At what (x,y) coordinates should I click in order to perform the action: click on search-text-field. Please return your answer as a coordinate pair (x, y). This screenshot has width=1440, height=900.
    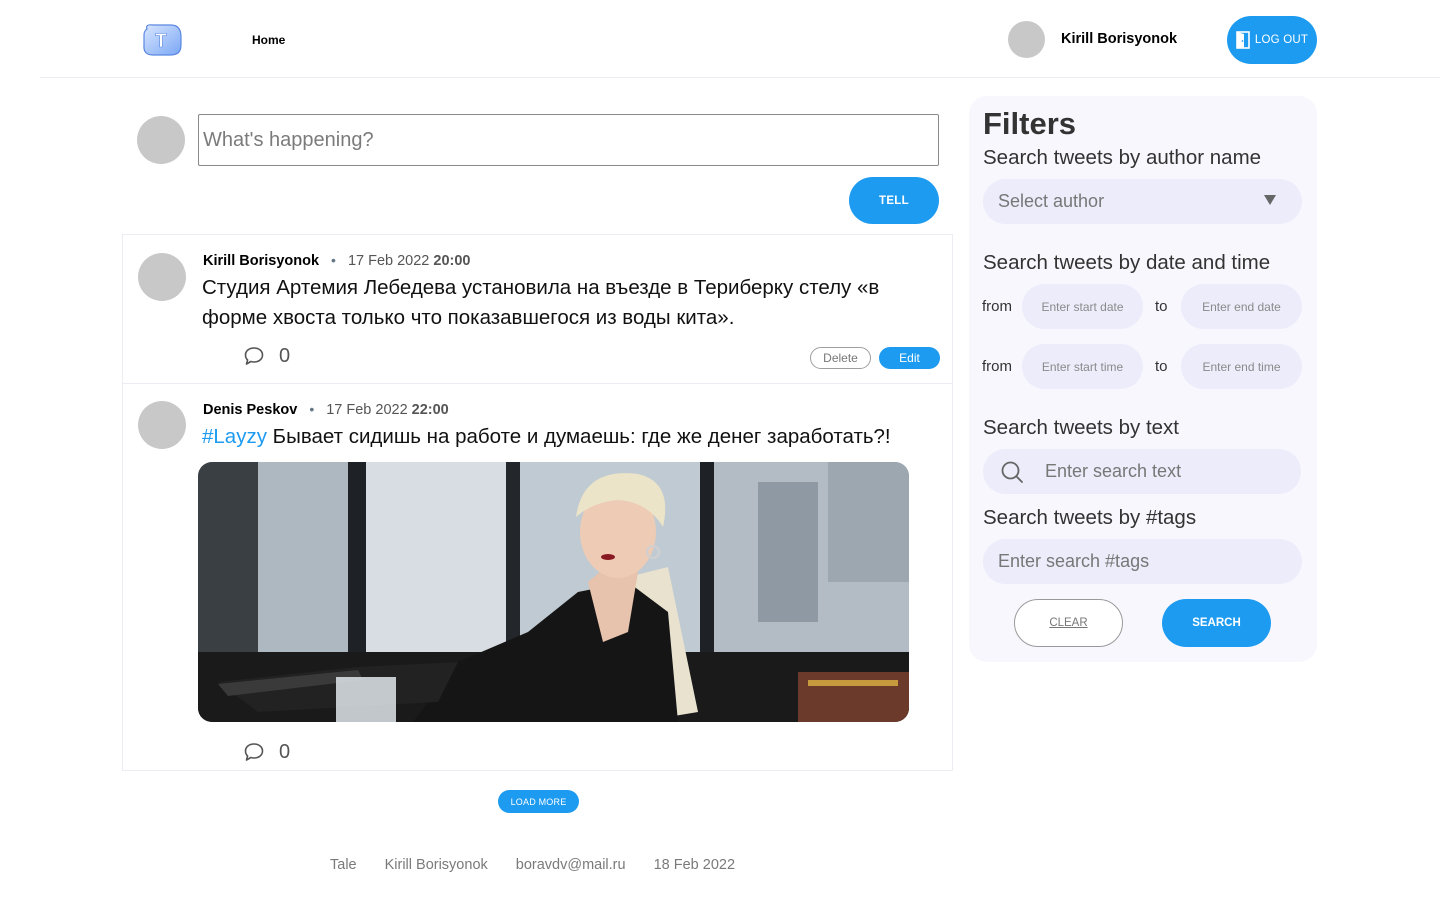
    Looking at the image, I should click on (1142, 471).